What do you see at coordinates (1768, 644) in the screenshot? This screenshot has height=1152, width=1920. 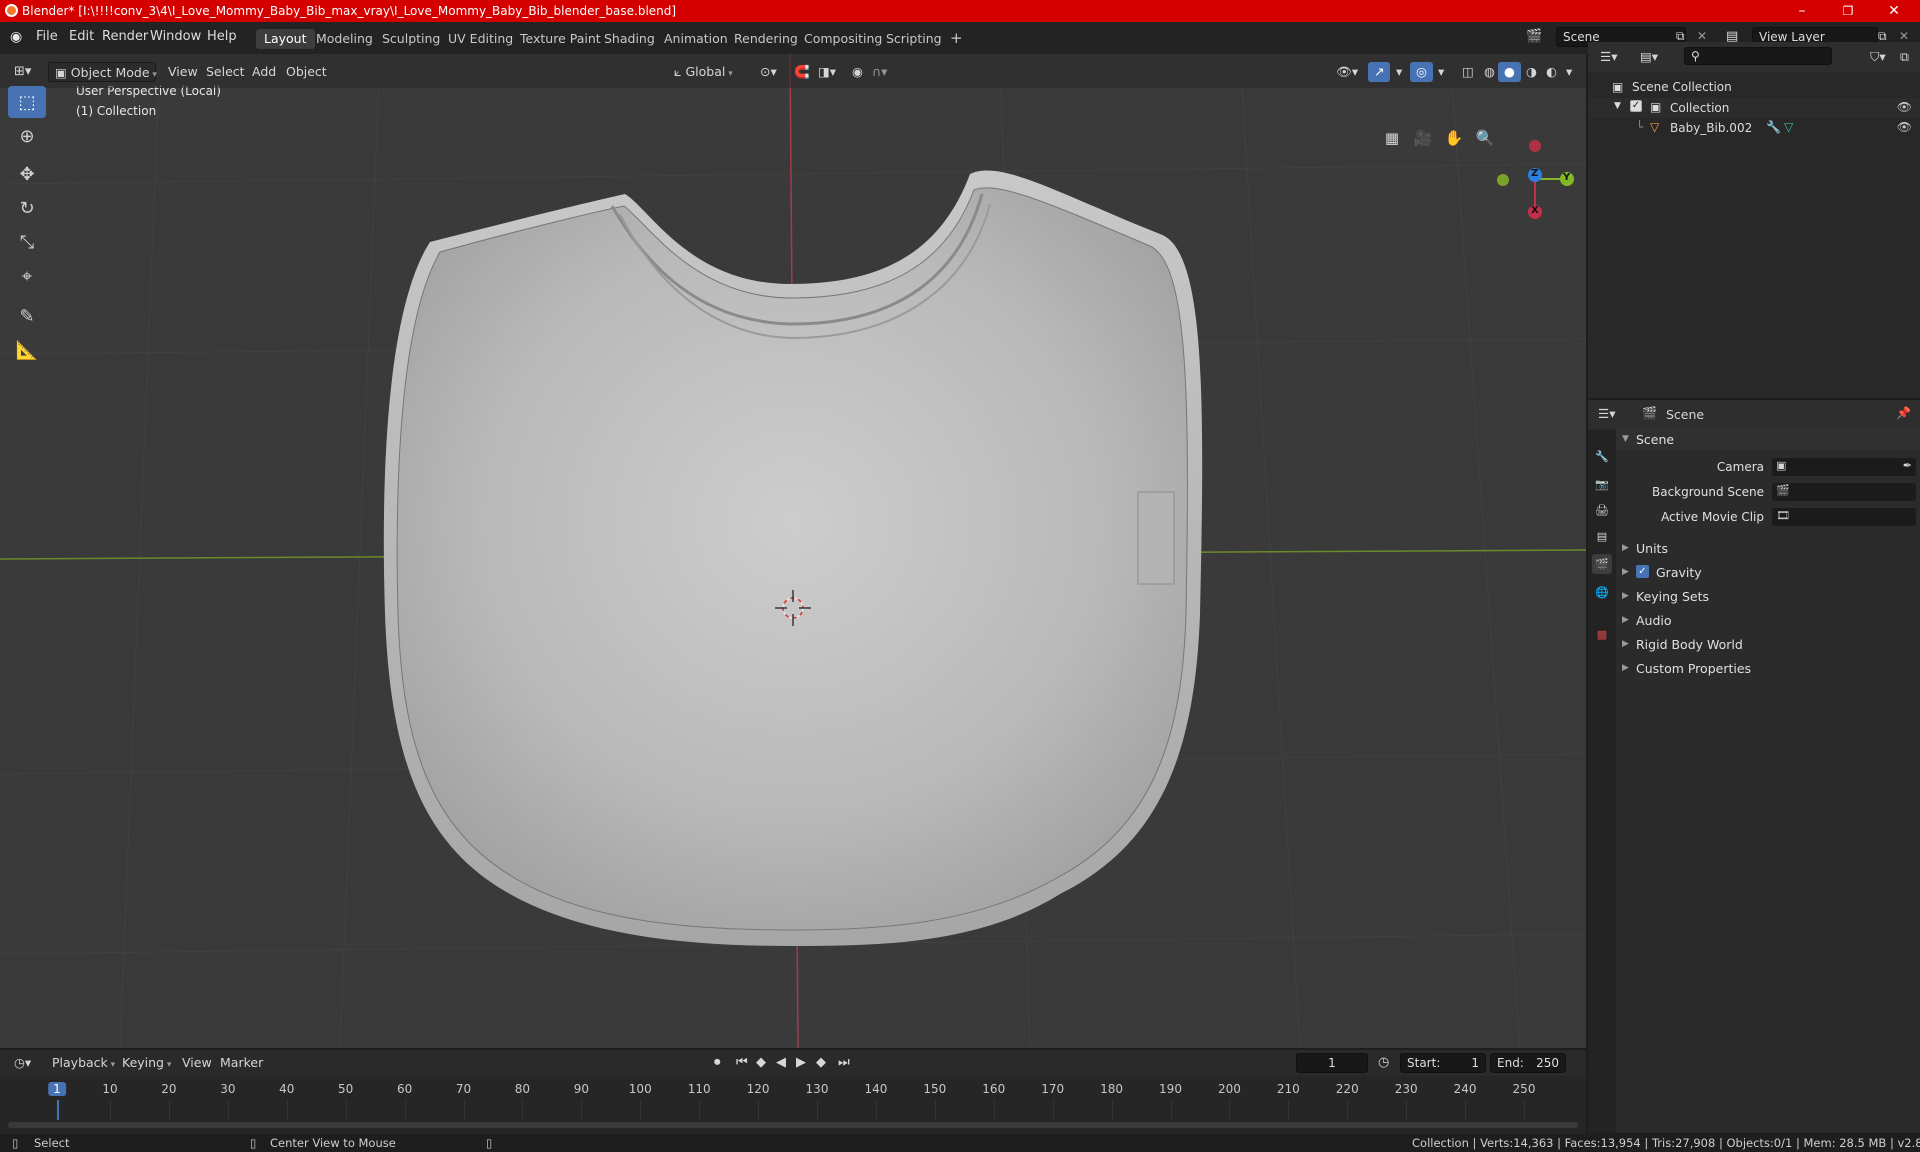 I see `rigid-body-world-section: ▶ Rigid Body World` at bounding box center [1768, 644].